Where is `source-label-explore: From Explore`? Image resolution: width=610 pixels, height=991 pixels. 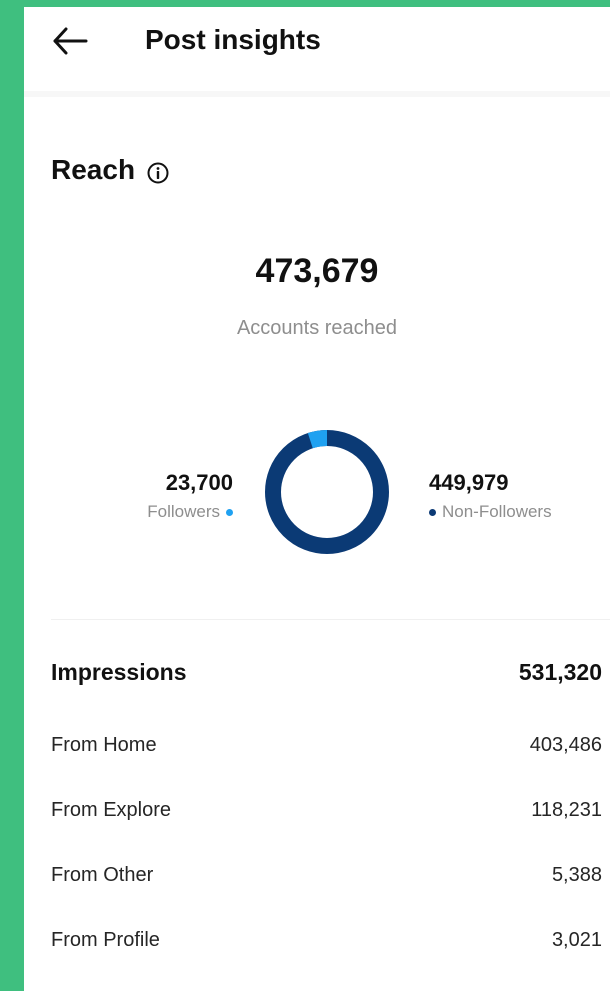 source-label-explore: From Explore is located at coordinates (111, 810).